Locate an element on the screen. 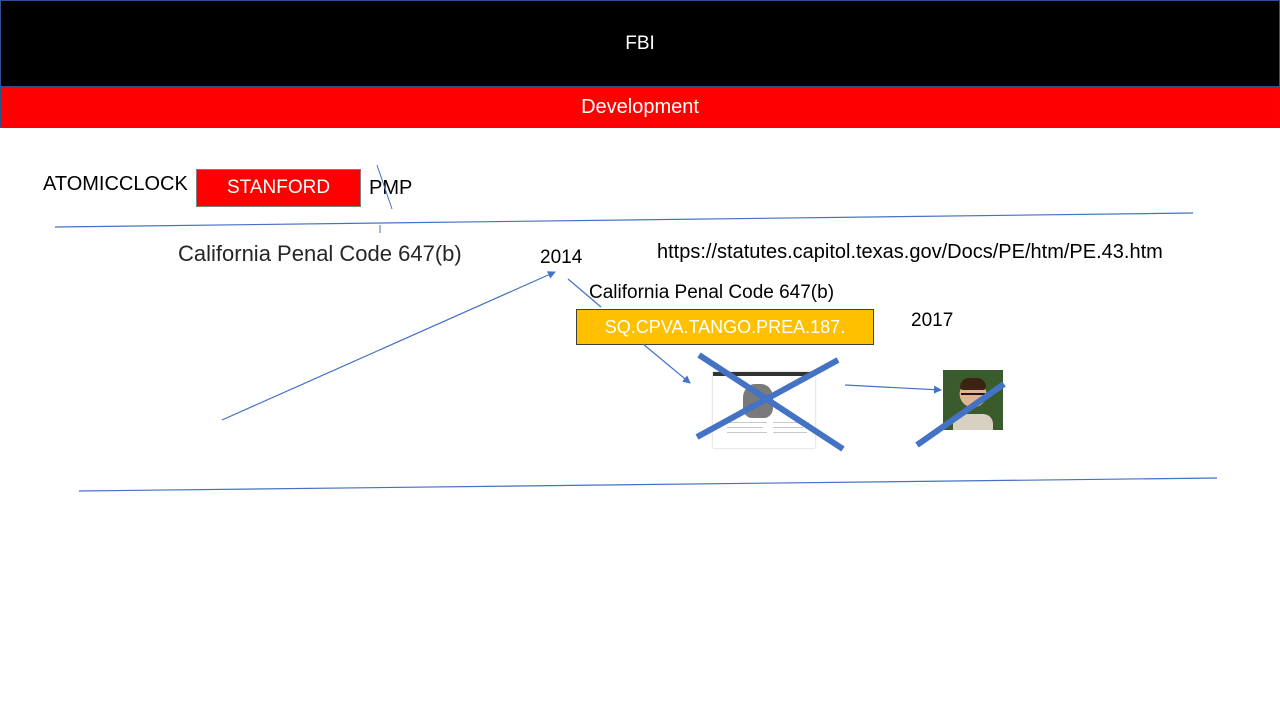  cross-thumbnail-b is located at coordinates (767, 398).